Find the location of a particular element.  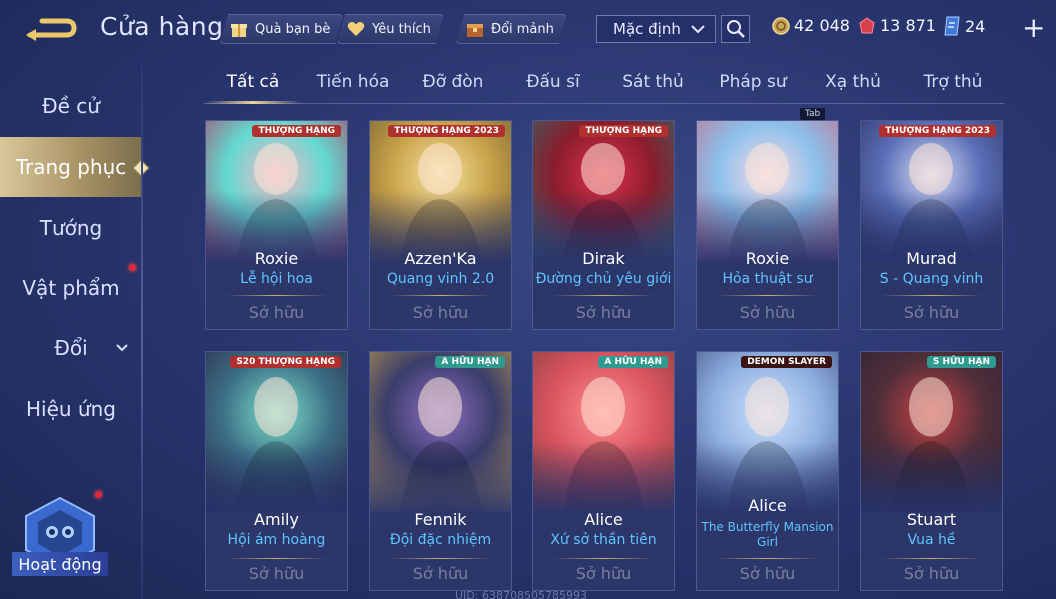

voucher-icon is located at coordinates (952, 26).